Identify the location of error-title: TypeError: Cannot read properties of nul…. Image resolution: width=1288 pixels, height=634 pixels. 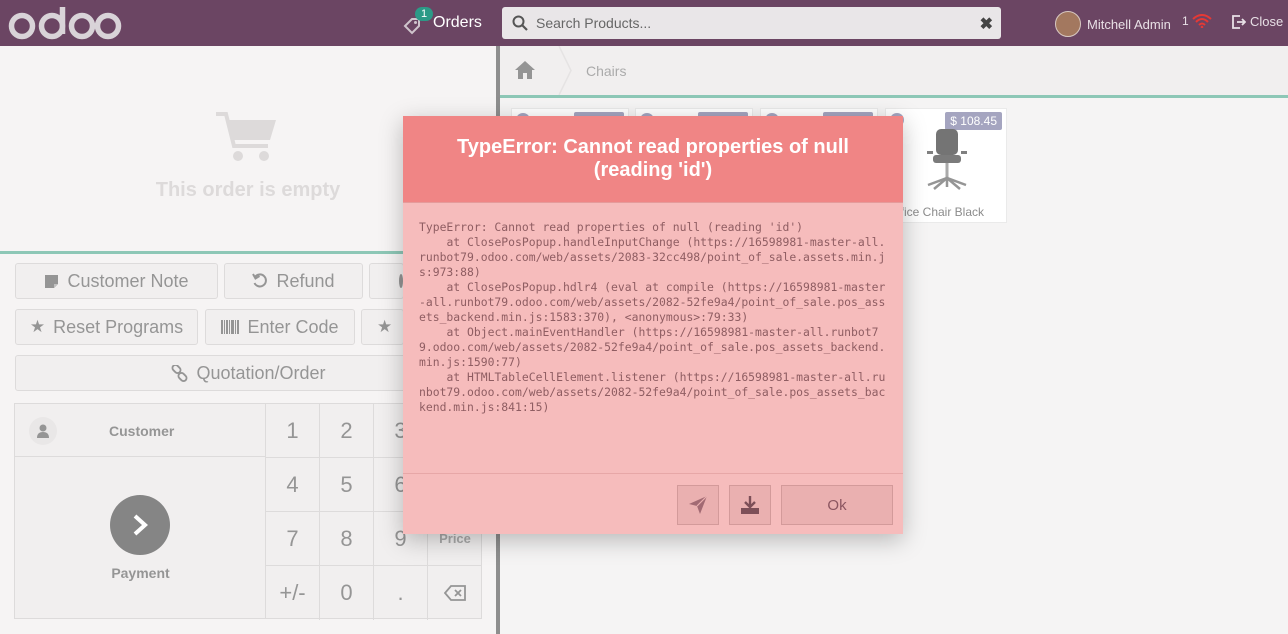
(653, 158).